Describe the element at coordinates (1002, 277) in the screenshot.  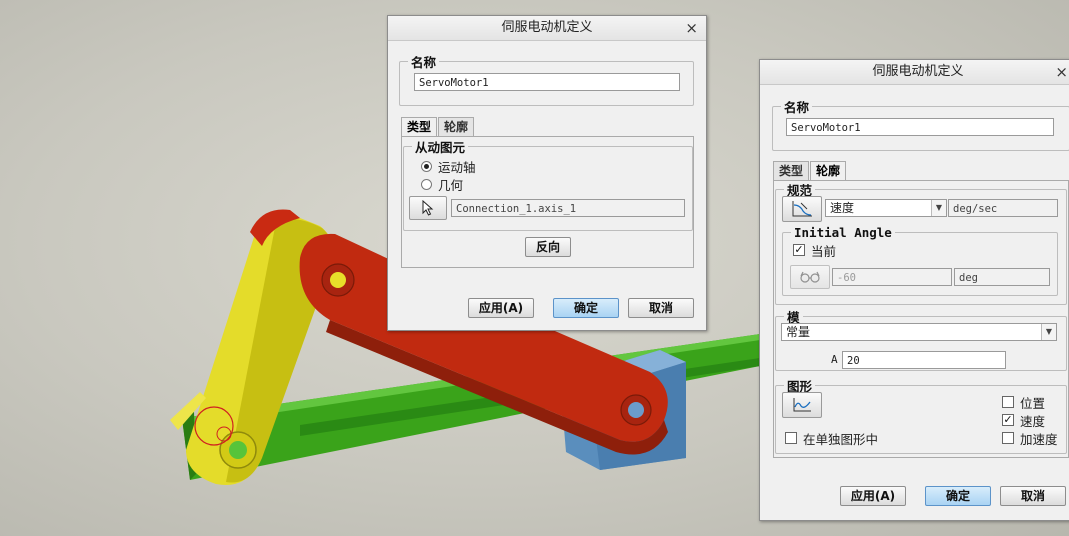
I see `initial-angle-unit: deg` at that location.